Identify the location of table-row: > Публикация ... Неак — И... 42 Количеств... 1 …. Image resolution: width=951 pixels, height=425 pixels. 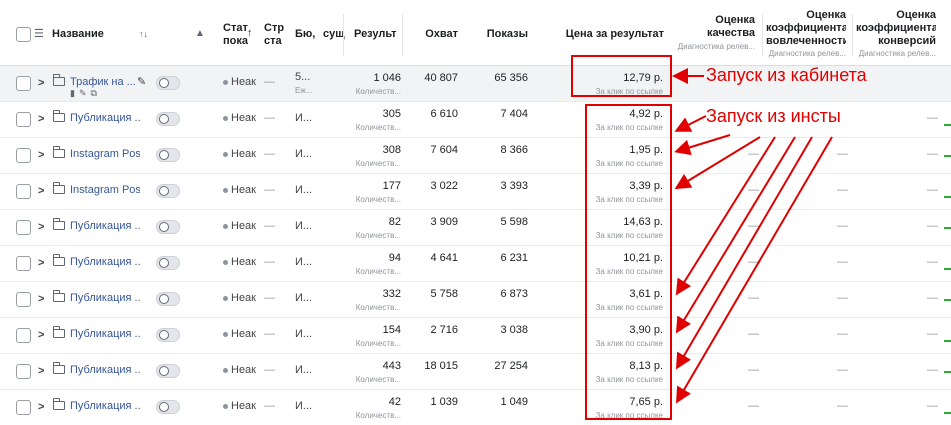
(475, 407).